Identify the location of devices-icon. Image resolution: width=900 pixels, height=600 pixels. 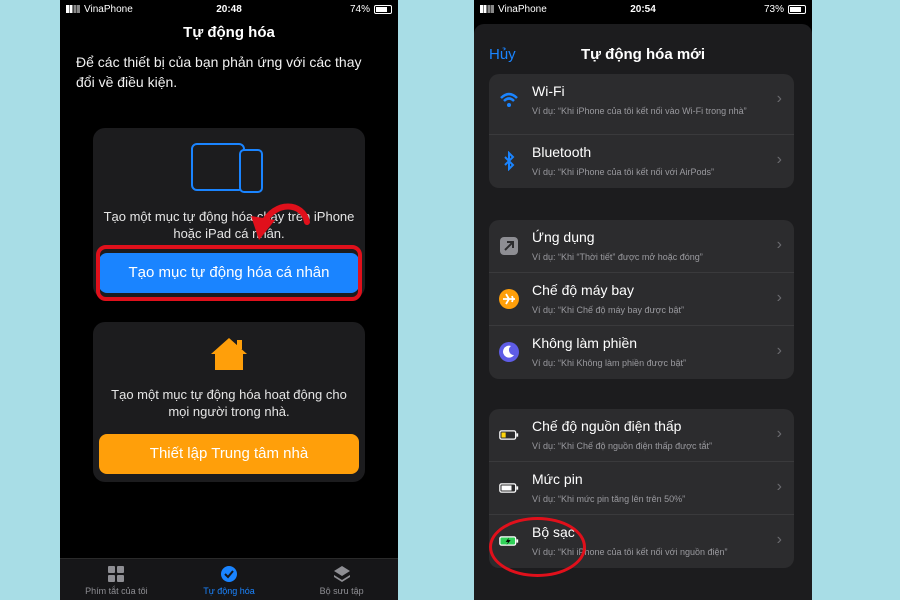
(227, 168).